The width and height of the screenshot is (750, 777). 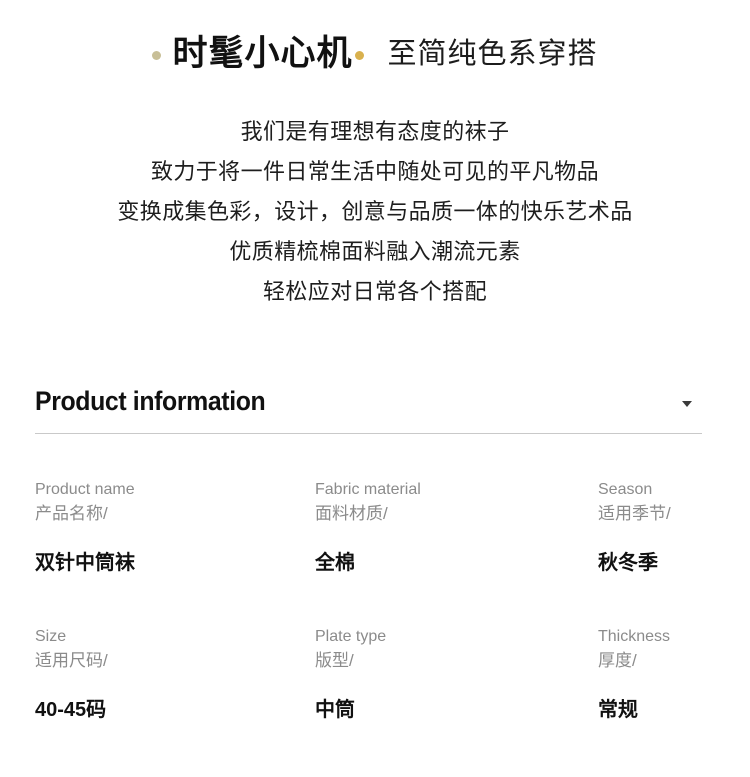 What do you see at coordinates (369, 401) in the screenshot?
I see `product-information-header: Product information` at bounding box center [369, 401].